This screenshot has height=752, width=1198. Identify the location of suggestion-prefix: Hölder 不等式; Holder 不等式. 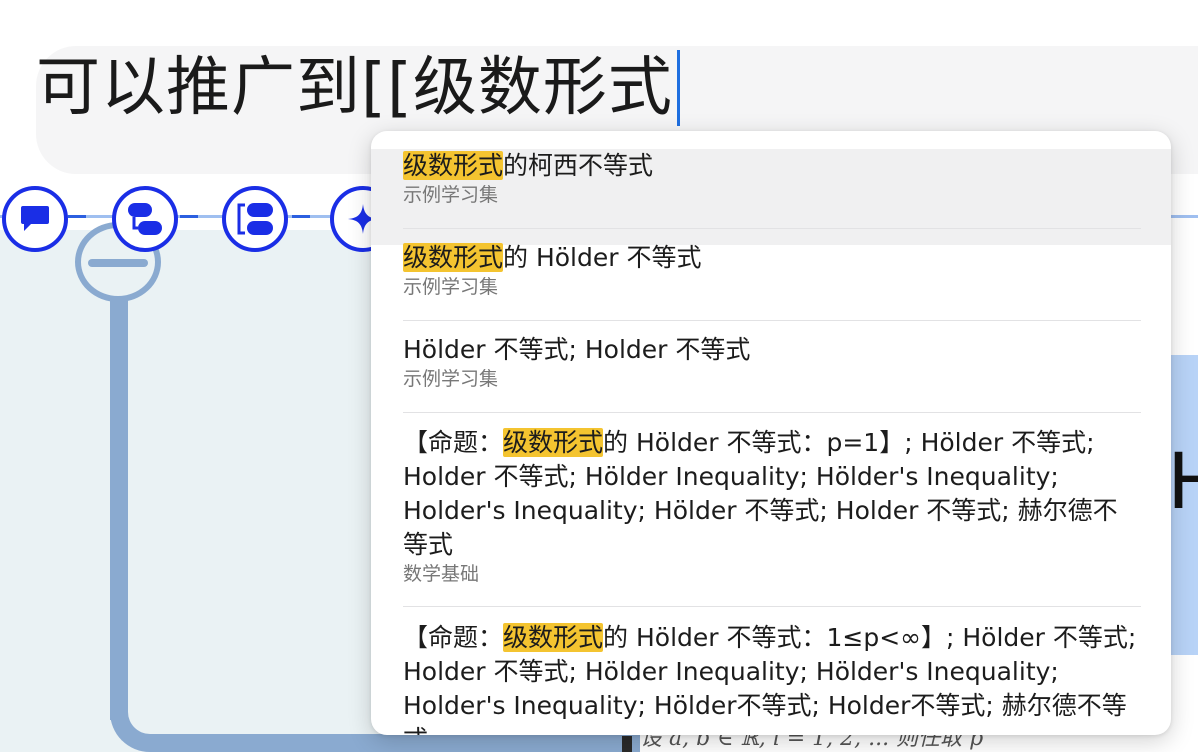
(577, 349).